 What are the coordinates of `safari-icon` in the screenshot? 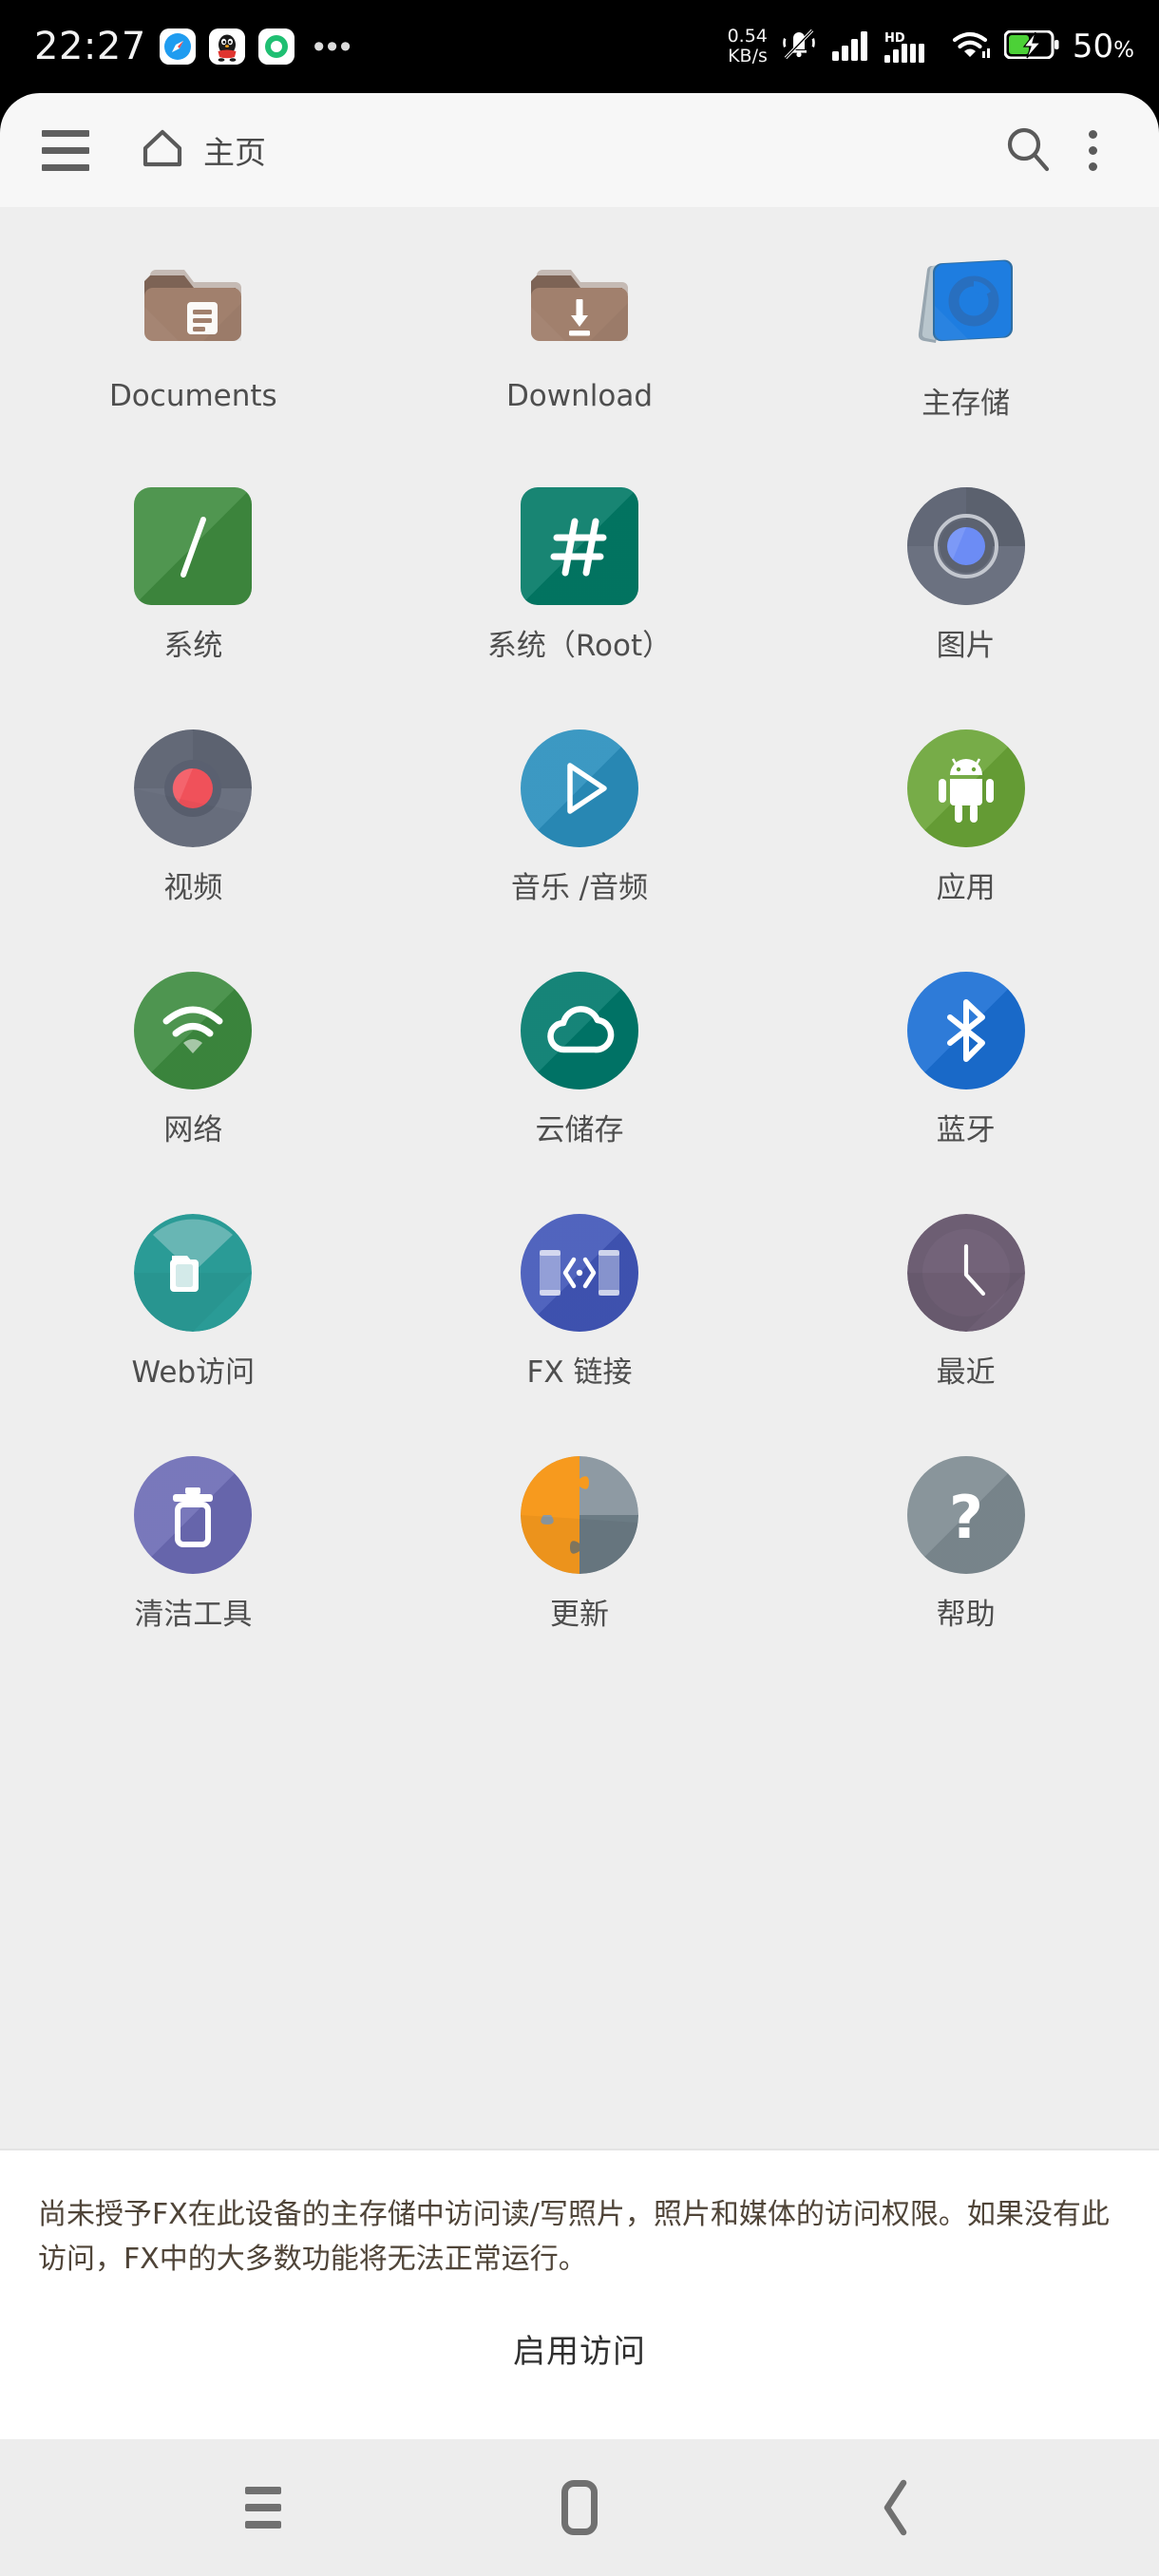 It's located at (177, 46).